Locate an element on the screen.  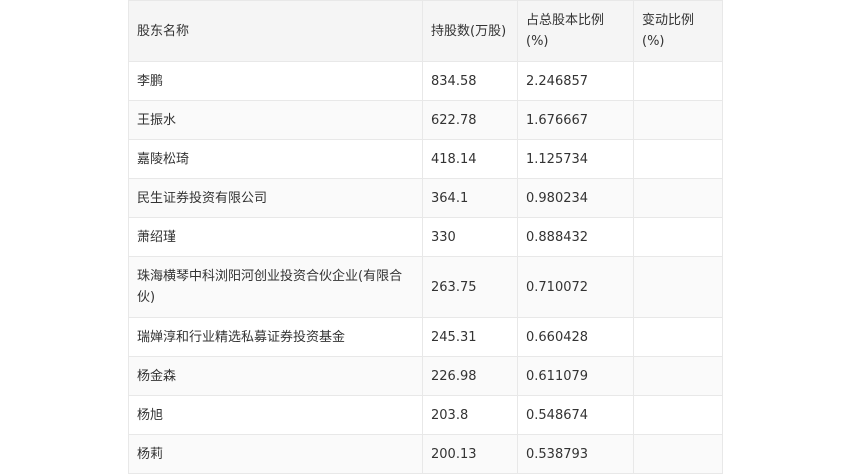
header-change: 变动比例(%) is located at coordinates (678, 31).